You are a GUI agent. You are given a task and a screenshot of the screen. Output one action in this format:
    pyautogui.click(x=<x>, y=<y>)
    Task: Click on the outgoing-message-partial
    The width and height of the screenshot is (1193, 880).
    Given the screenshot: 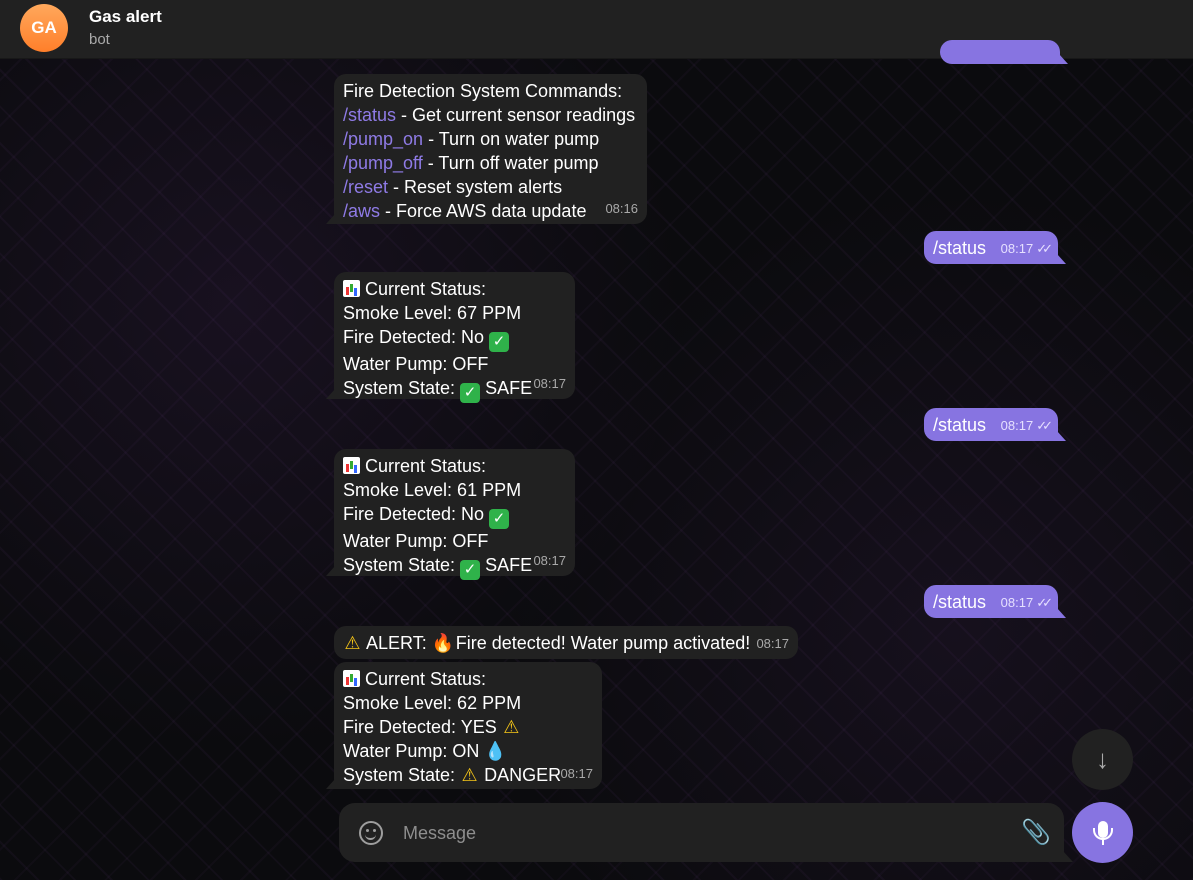 What is the action you would take?
    pyautogui.click(x=1004, y=52)
    